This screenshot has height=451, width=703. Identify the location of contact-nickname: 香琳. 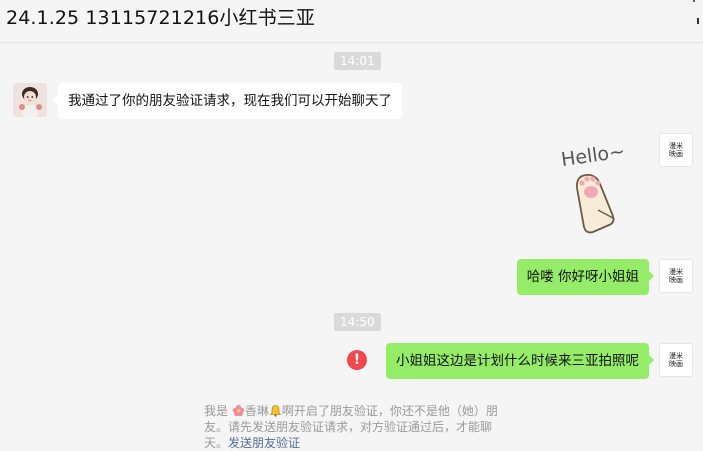
(256, 411).